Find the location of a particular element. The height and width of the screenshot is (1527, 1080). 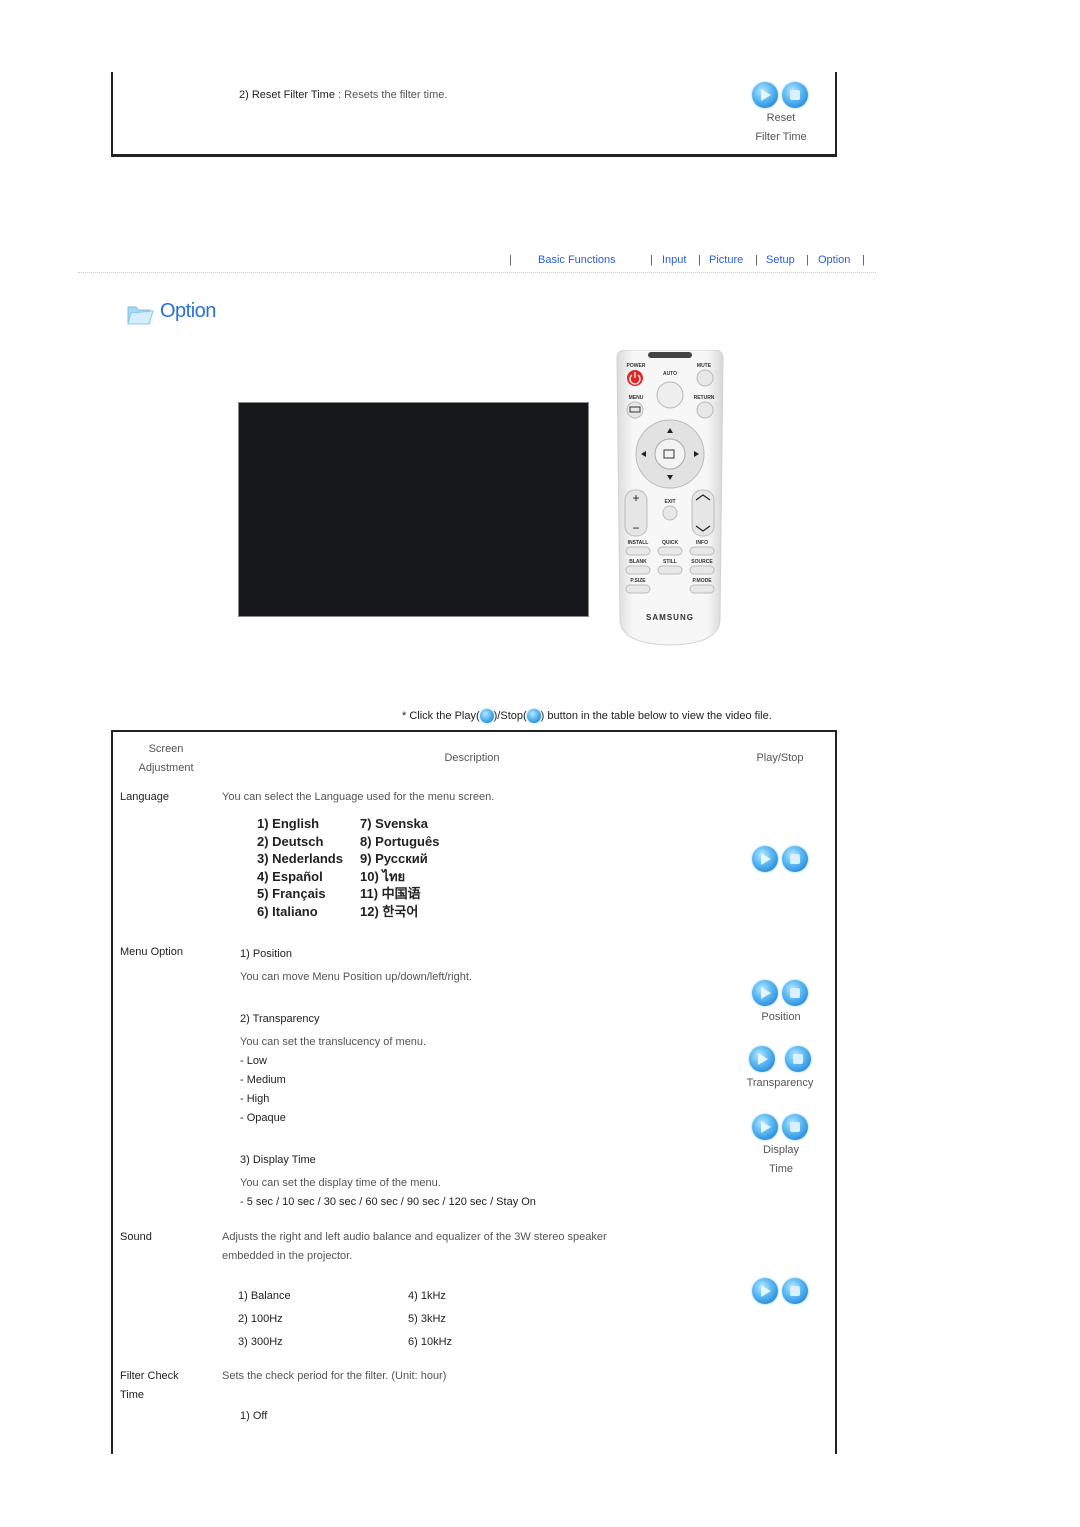

folder-icon is located at coordinates (140, 315).